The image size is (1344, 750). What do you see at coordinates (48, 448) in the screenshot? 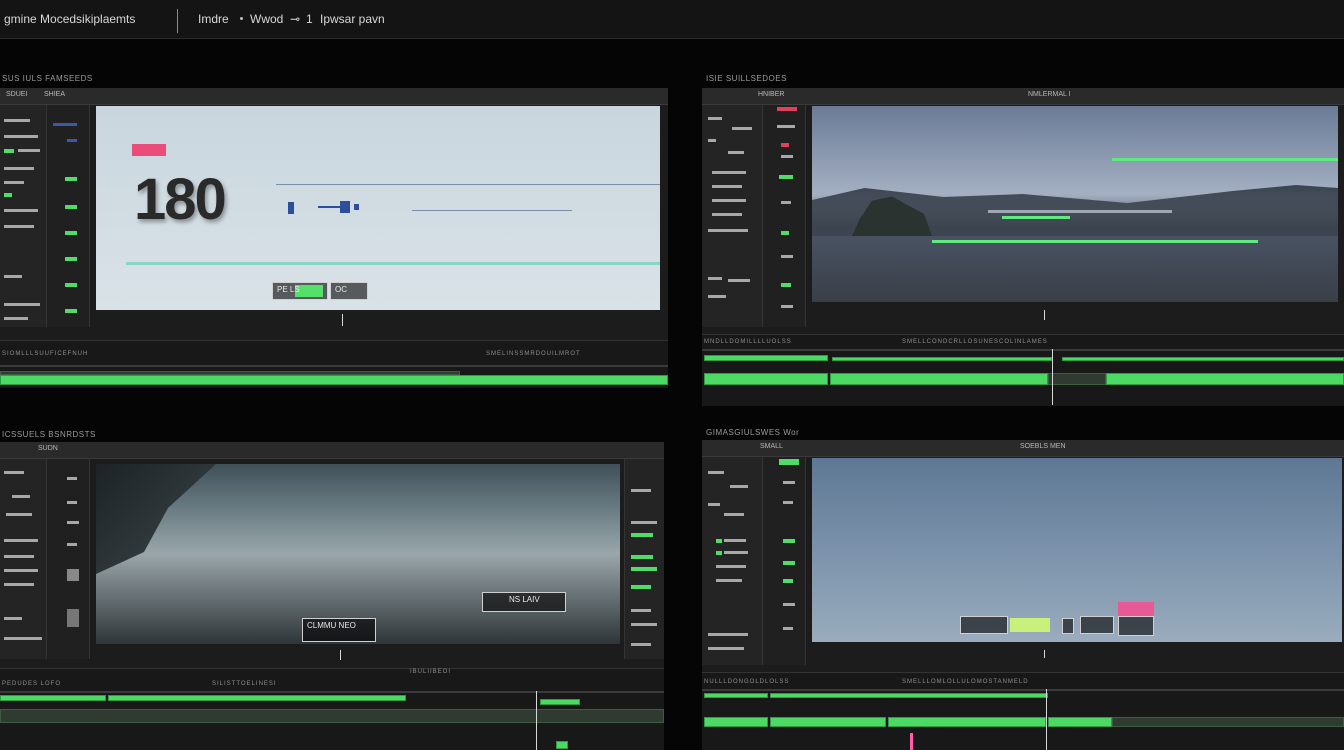
I see `panel-3-tab-a: SUDN` at bounding box center [48, 448].